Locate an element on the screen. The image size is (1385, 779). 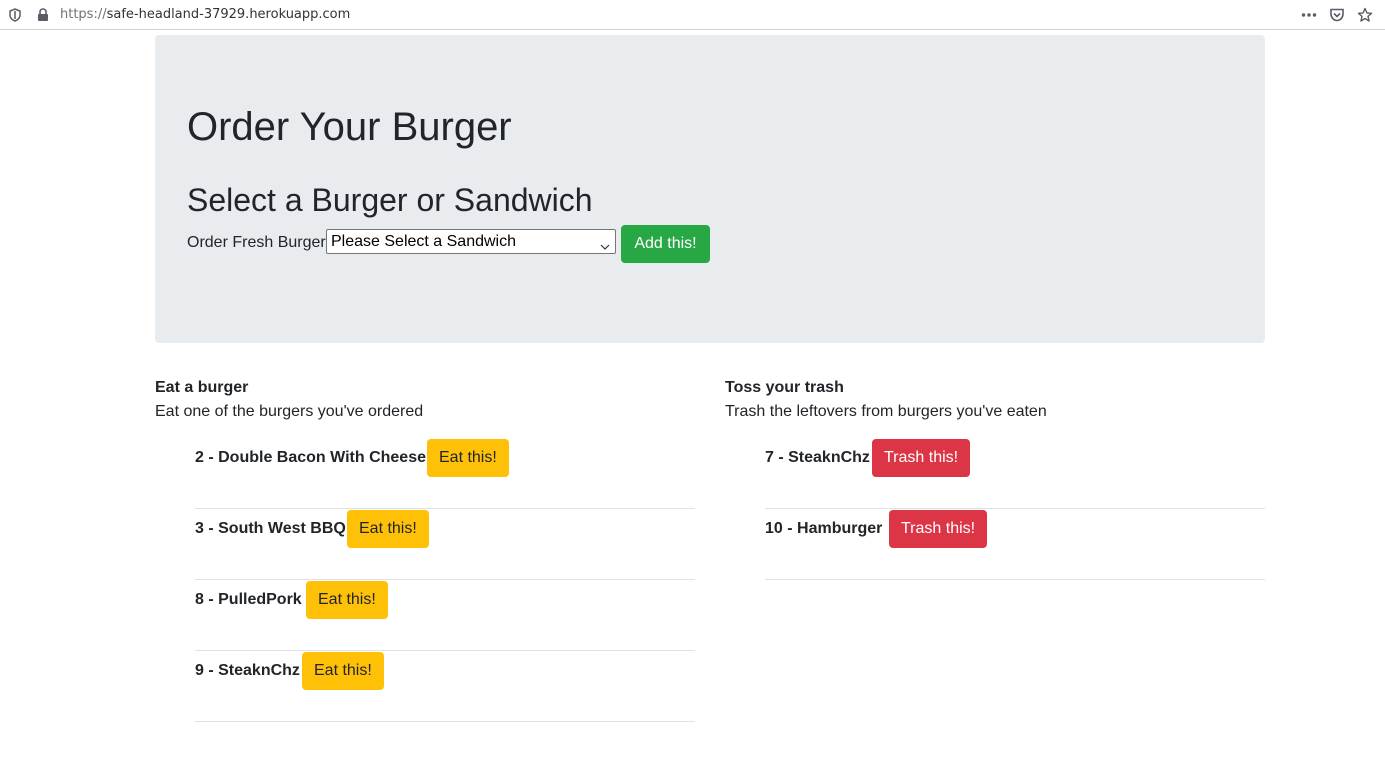
trash-heading: Toss your trash is located at coordinates (784, 387).